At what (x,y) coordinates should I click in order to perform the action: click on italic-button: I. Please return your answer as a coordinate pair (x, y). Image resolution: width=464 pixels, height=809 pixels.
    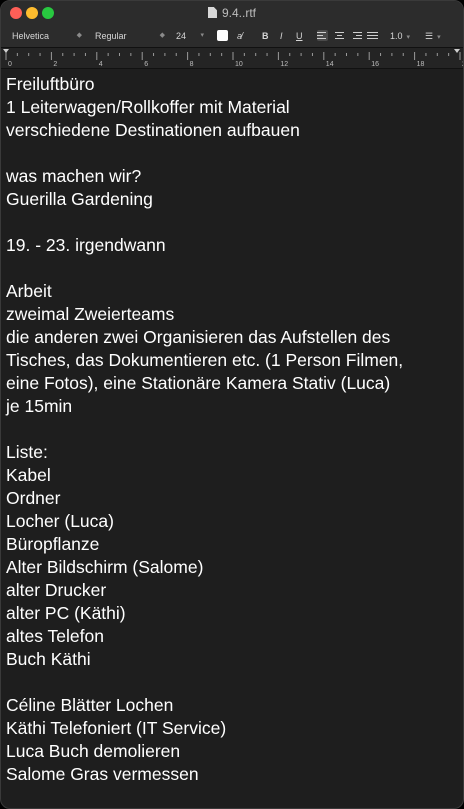
    Looking at the image, I should click on (281, 36).